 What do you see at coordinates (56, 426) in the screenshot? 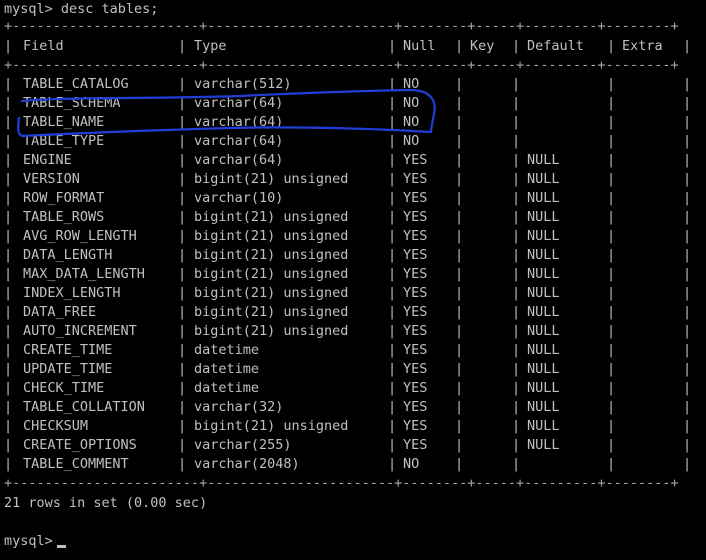
I see `cell-field: CHECKSUM` at bounding box center [56, 426].